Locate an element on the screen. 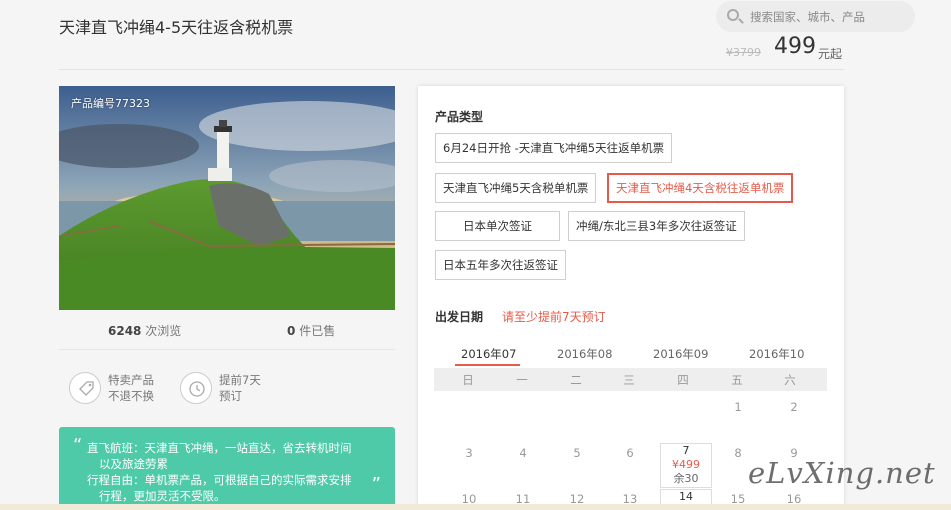  weekday-label: 一 is located at coordinates (522, 380).